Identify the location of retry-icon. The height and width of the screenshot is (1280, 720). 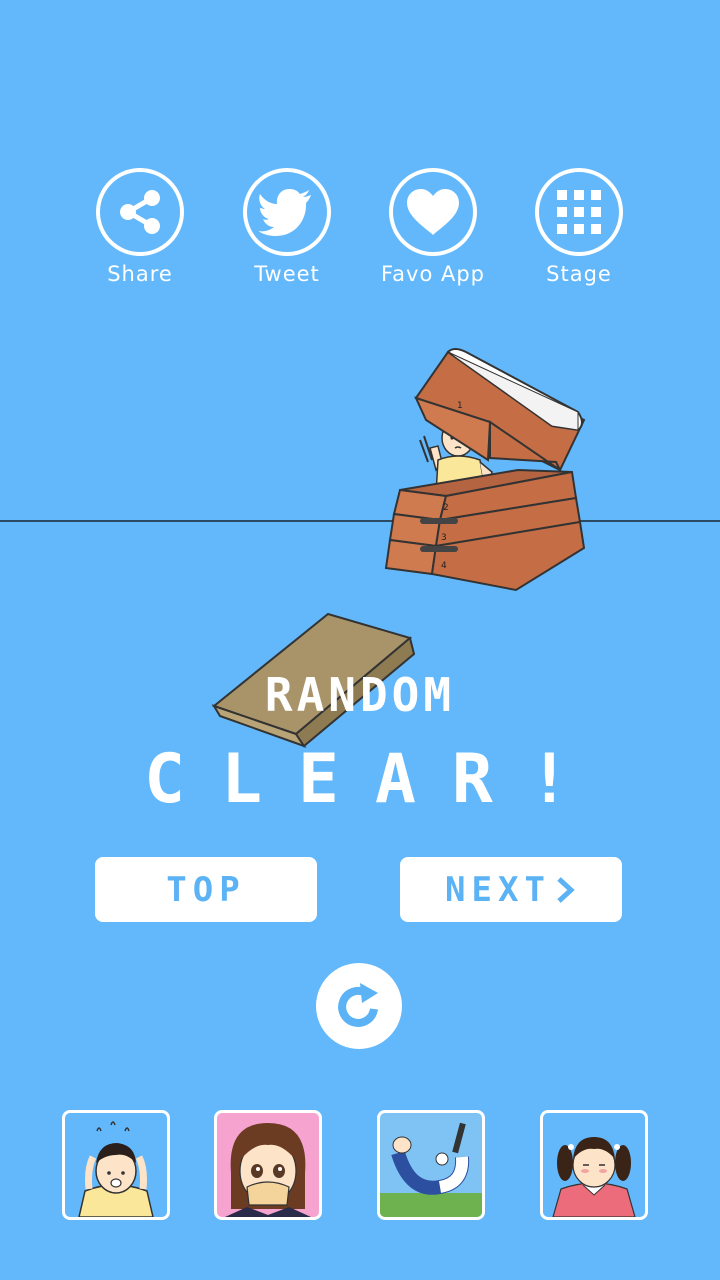
(358, 1005).